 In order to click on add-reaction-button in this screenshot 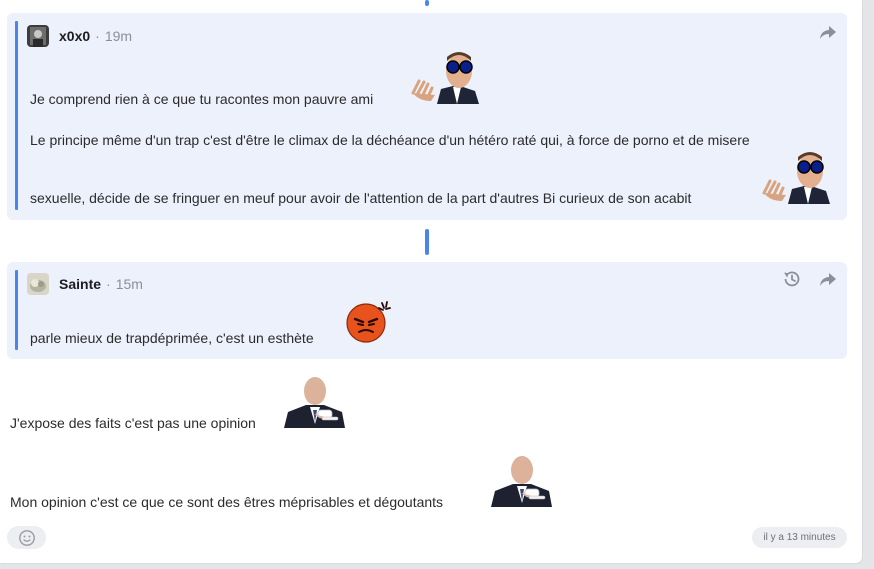, I will do `click(26, 537)`.